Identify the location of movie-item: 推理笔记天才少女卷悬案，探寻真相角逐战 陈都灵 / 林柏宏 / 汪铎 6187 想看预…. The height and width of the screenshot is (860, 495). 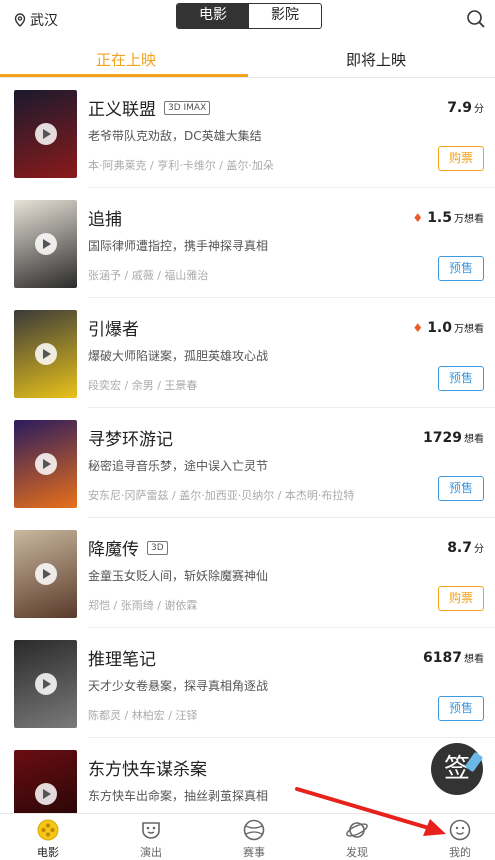
(247, 683).